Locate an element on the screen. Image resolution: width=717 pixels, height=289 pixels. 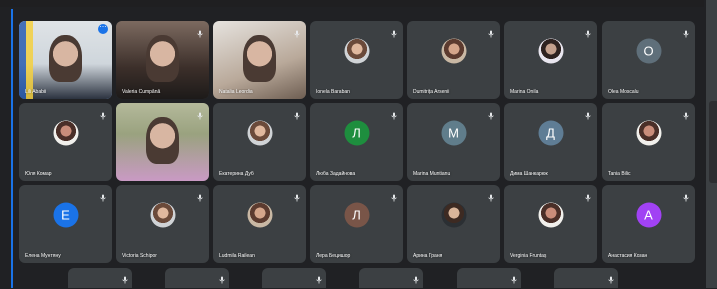
participant-tile: Л Лера Бецишор is located at coordinates (356, 224).